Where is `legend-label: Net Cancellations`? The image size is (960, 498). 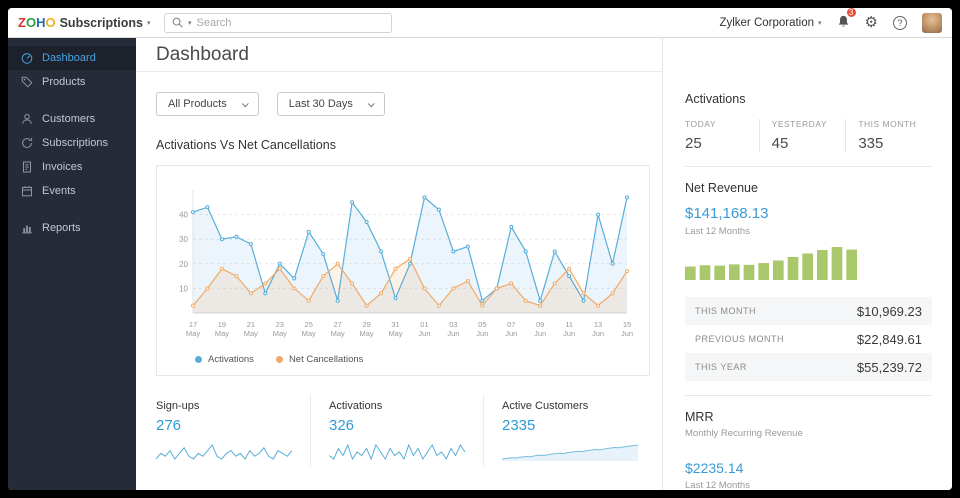
legend-label: Net Cancellations is located at coordinates (326, 359).